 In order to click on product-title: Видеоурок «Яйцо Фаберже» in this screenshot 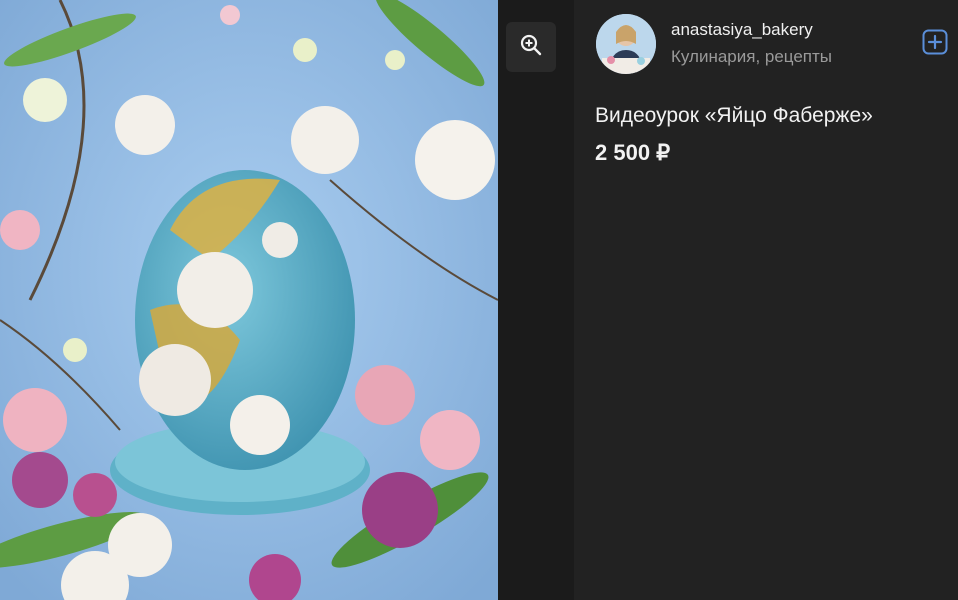, I will do `click(734, 115)`.